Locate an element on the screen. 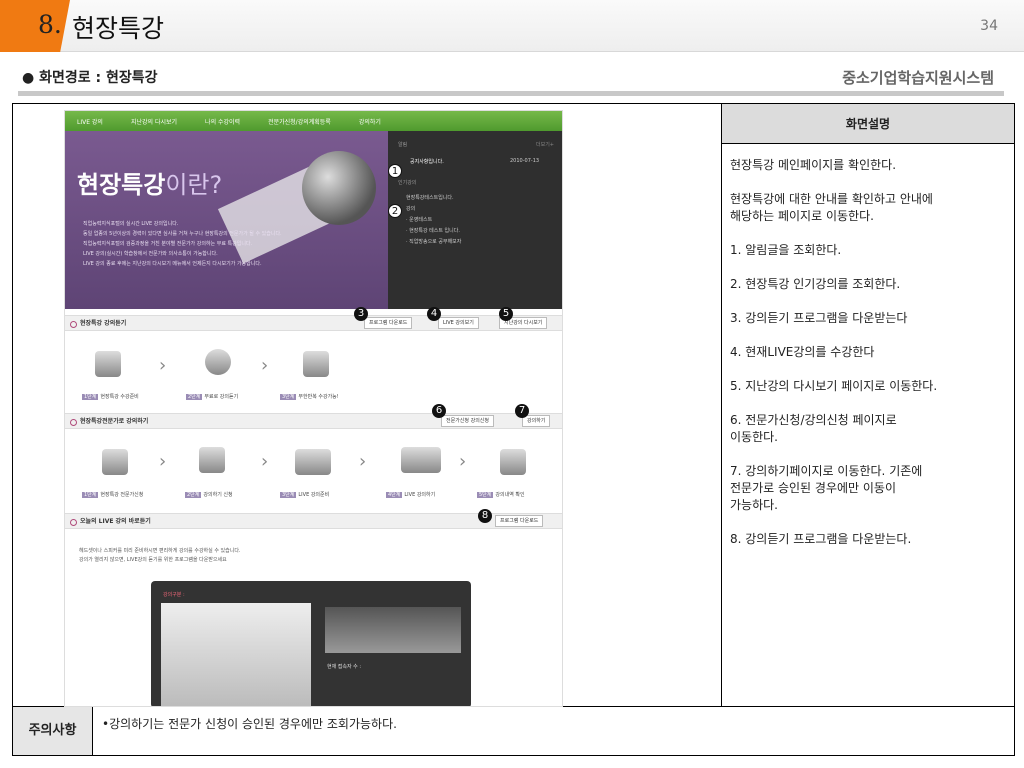 This screenshot has width=1024, height=768. callout-badge: 2 is located at coordinates (395, 211).